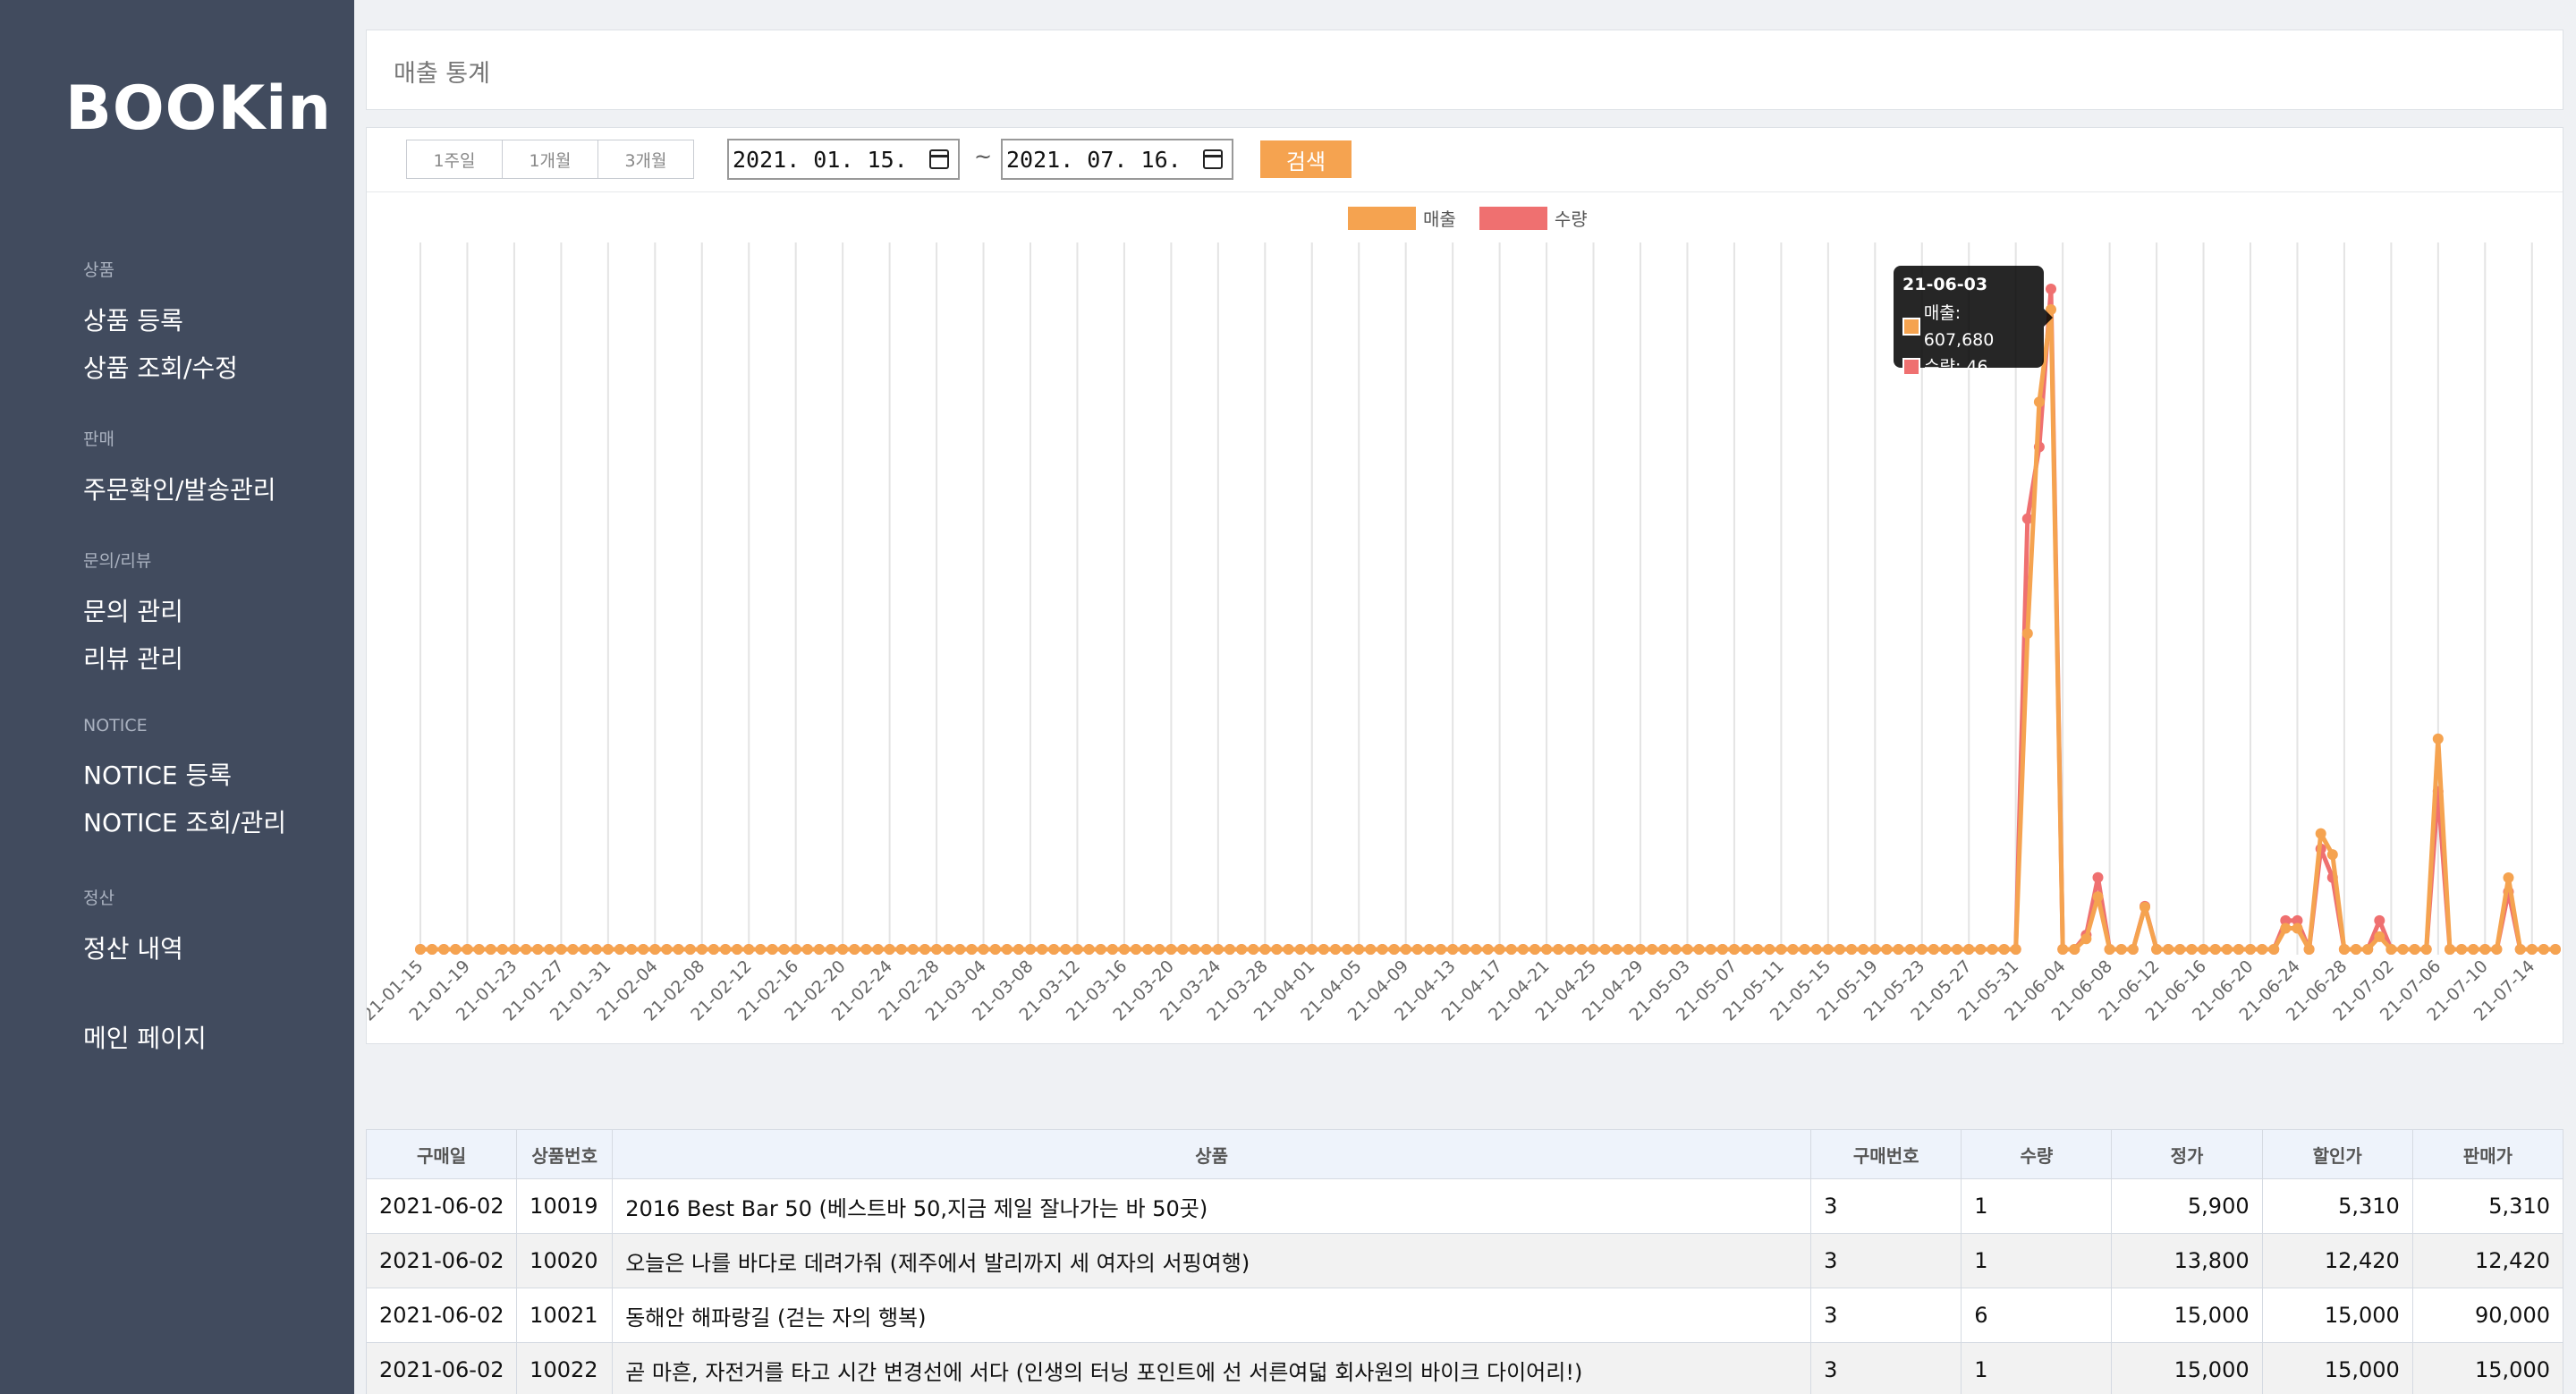 The width and height of the screenshot is (2576, 1394). What do you see at coordinates (2037, 1368) in the screenshot?
I see `table-cell: 1` at bounding box center [2037, 1368].